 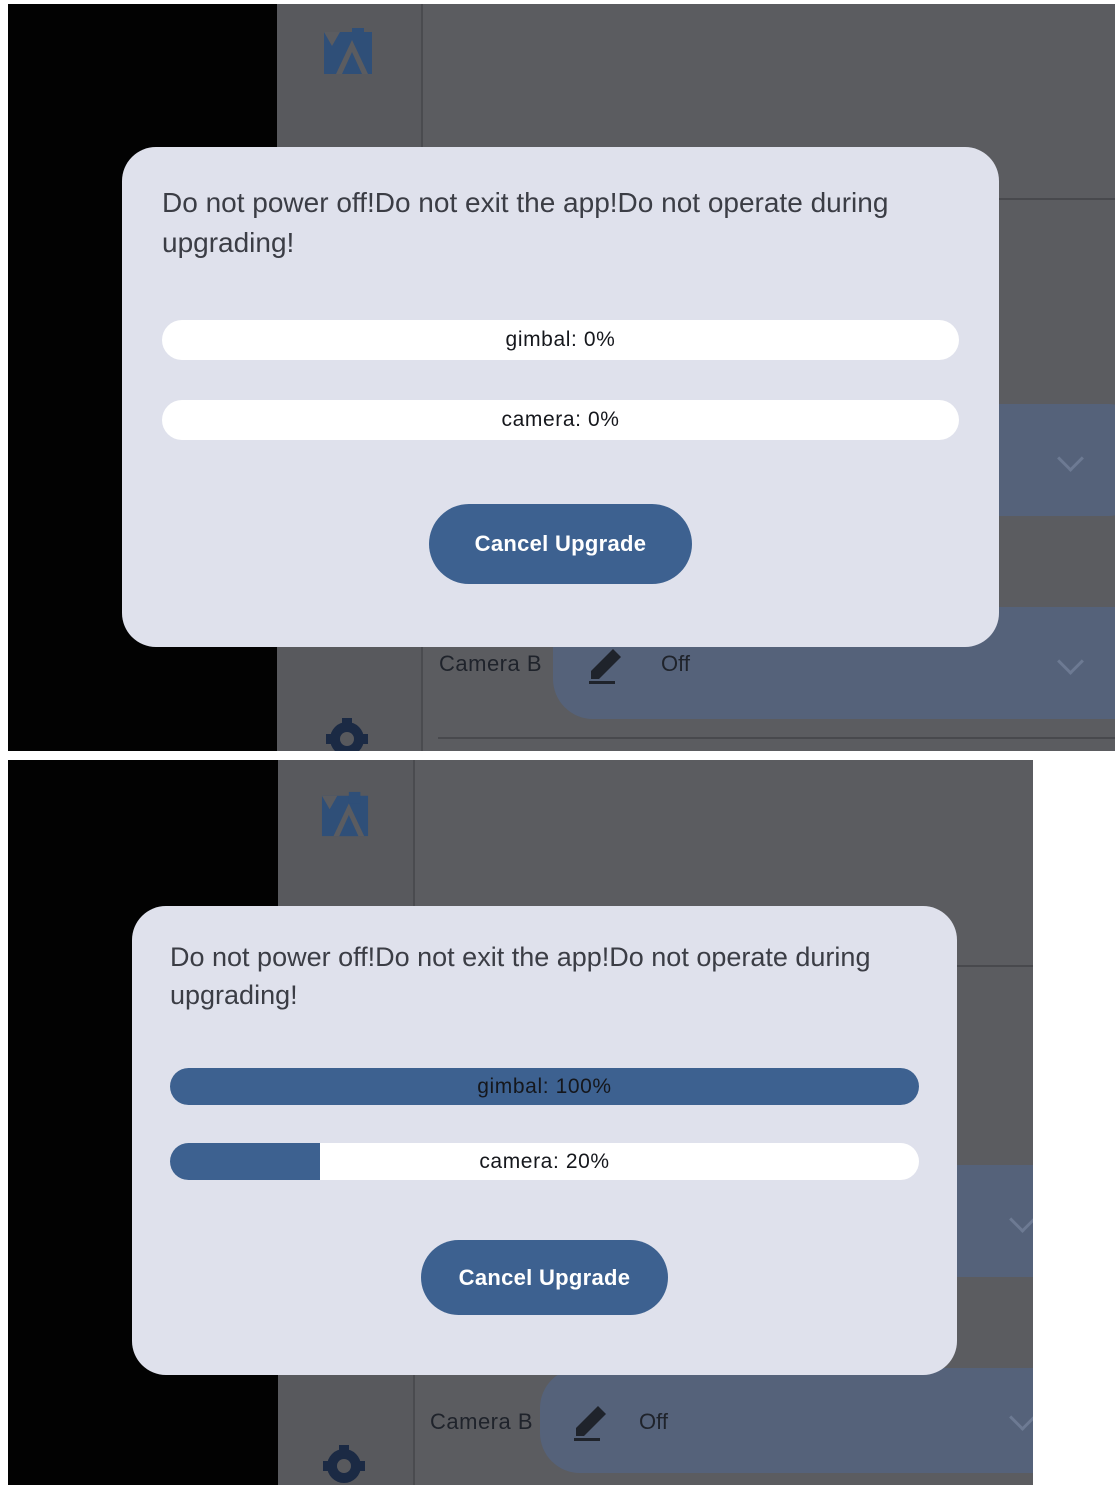 I want to click on top-divider, so click(x=994, y=966).